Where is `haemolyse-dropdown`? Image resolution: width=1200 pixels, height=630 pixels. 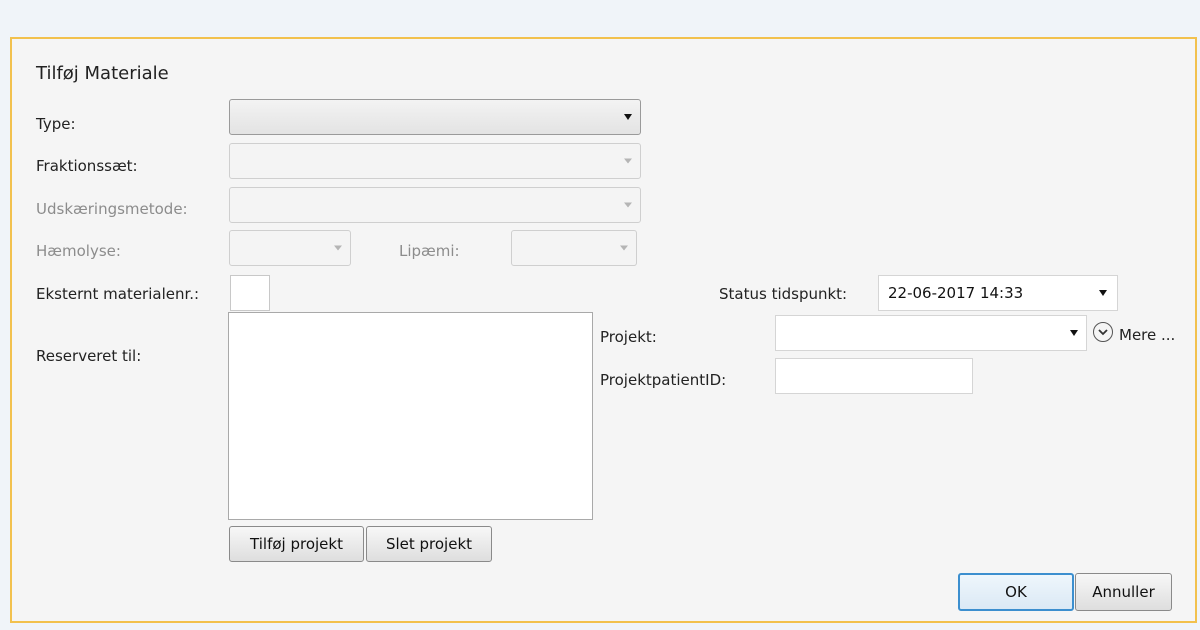 haemolyse-dropdown is located at coordinates (290, 248).